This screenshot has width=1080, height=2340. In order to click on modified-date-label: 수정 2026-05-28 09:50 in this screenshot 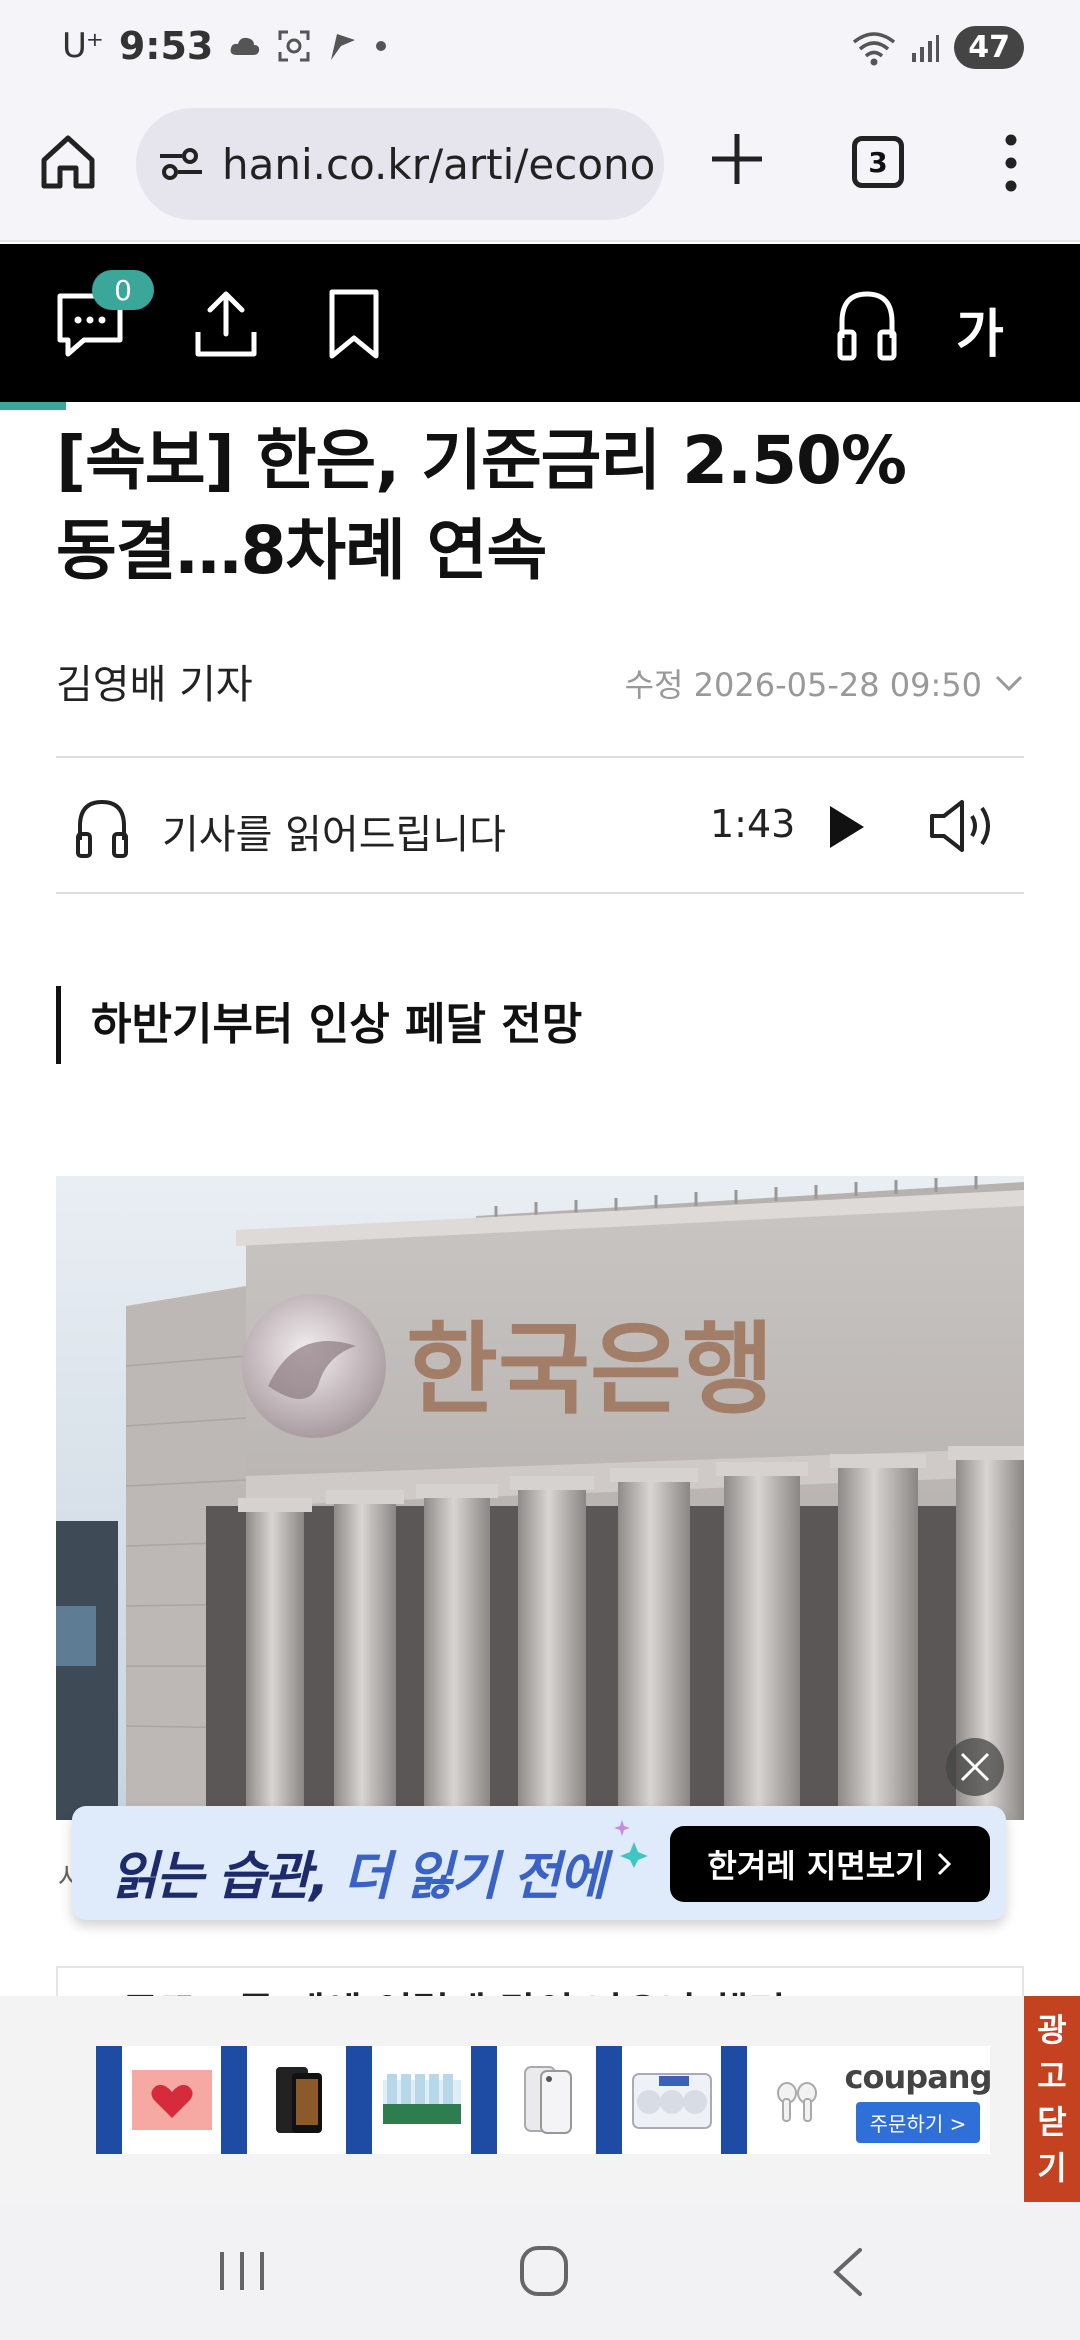, I will do `click(803, 685)`.